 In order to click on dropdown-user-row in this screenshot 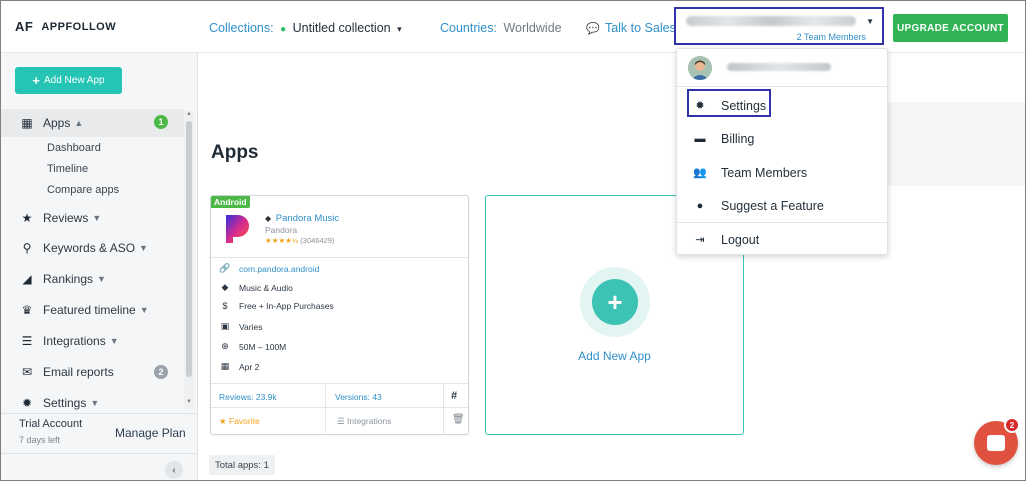, I will do `click(782, 68)`.